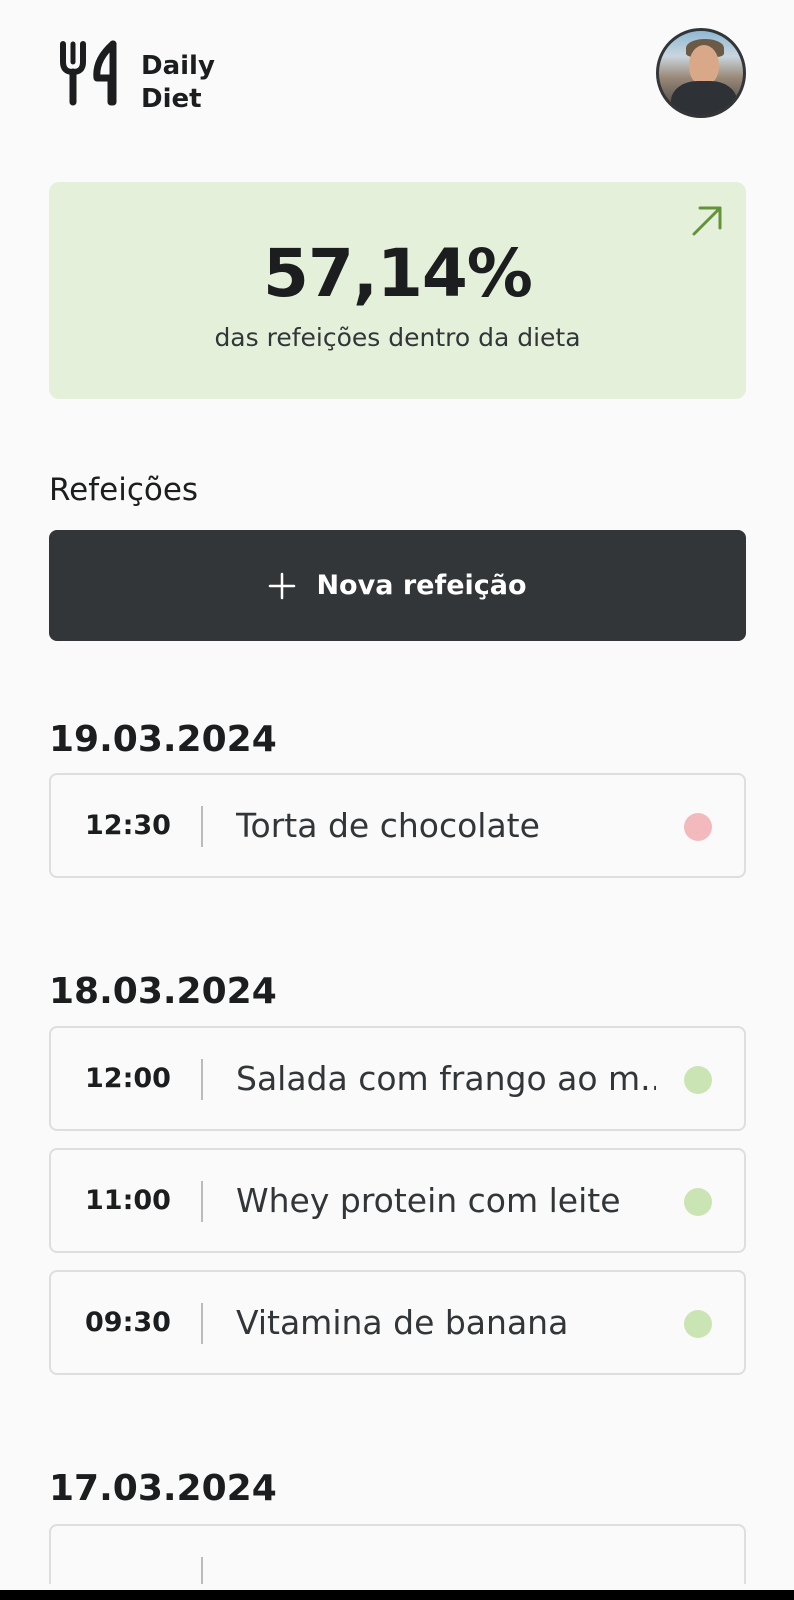 The image size is (794, 1600). Describe the element at coordinates (704, 98) in the screenshot. I see `avatar-body` at that location.